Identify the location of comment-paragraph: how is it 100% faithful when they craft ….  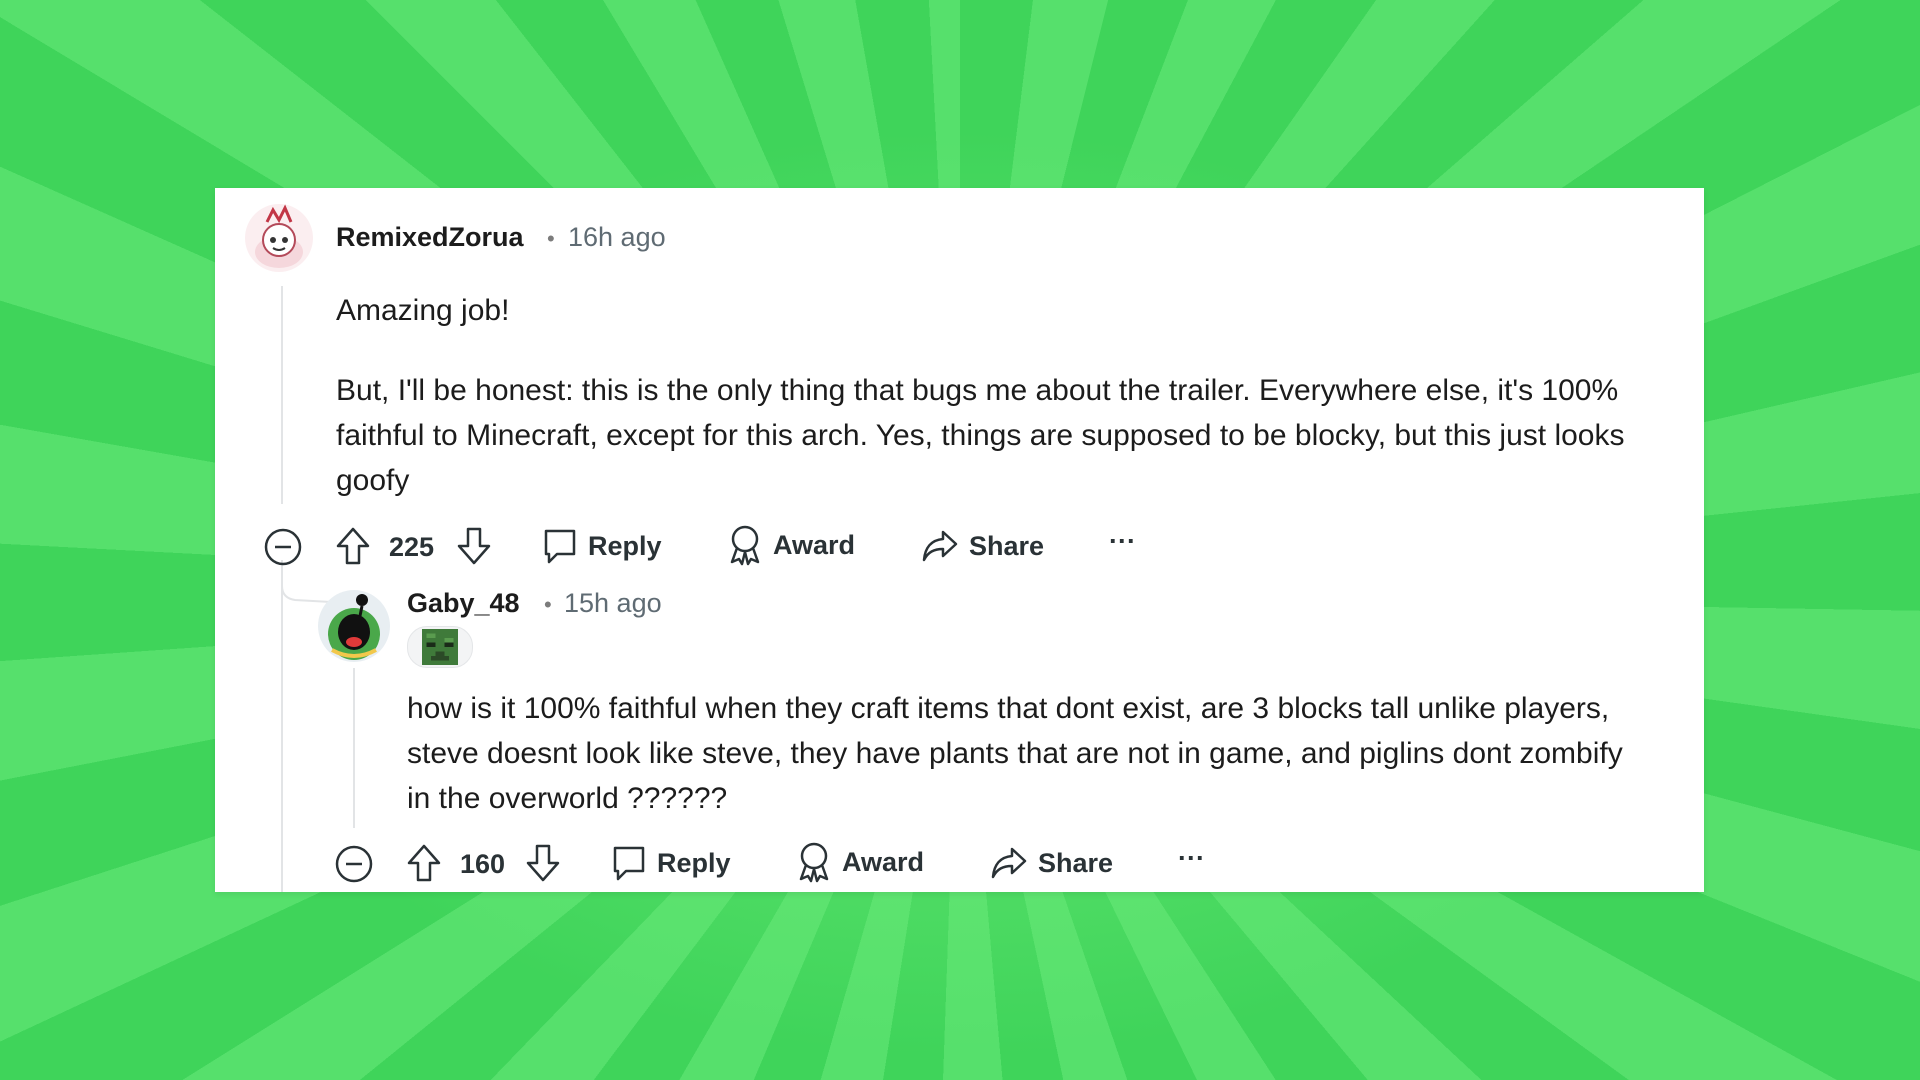
(1015, 753).